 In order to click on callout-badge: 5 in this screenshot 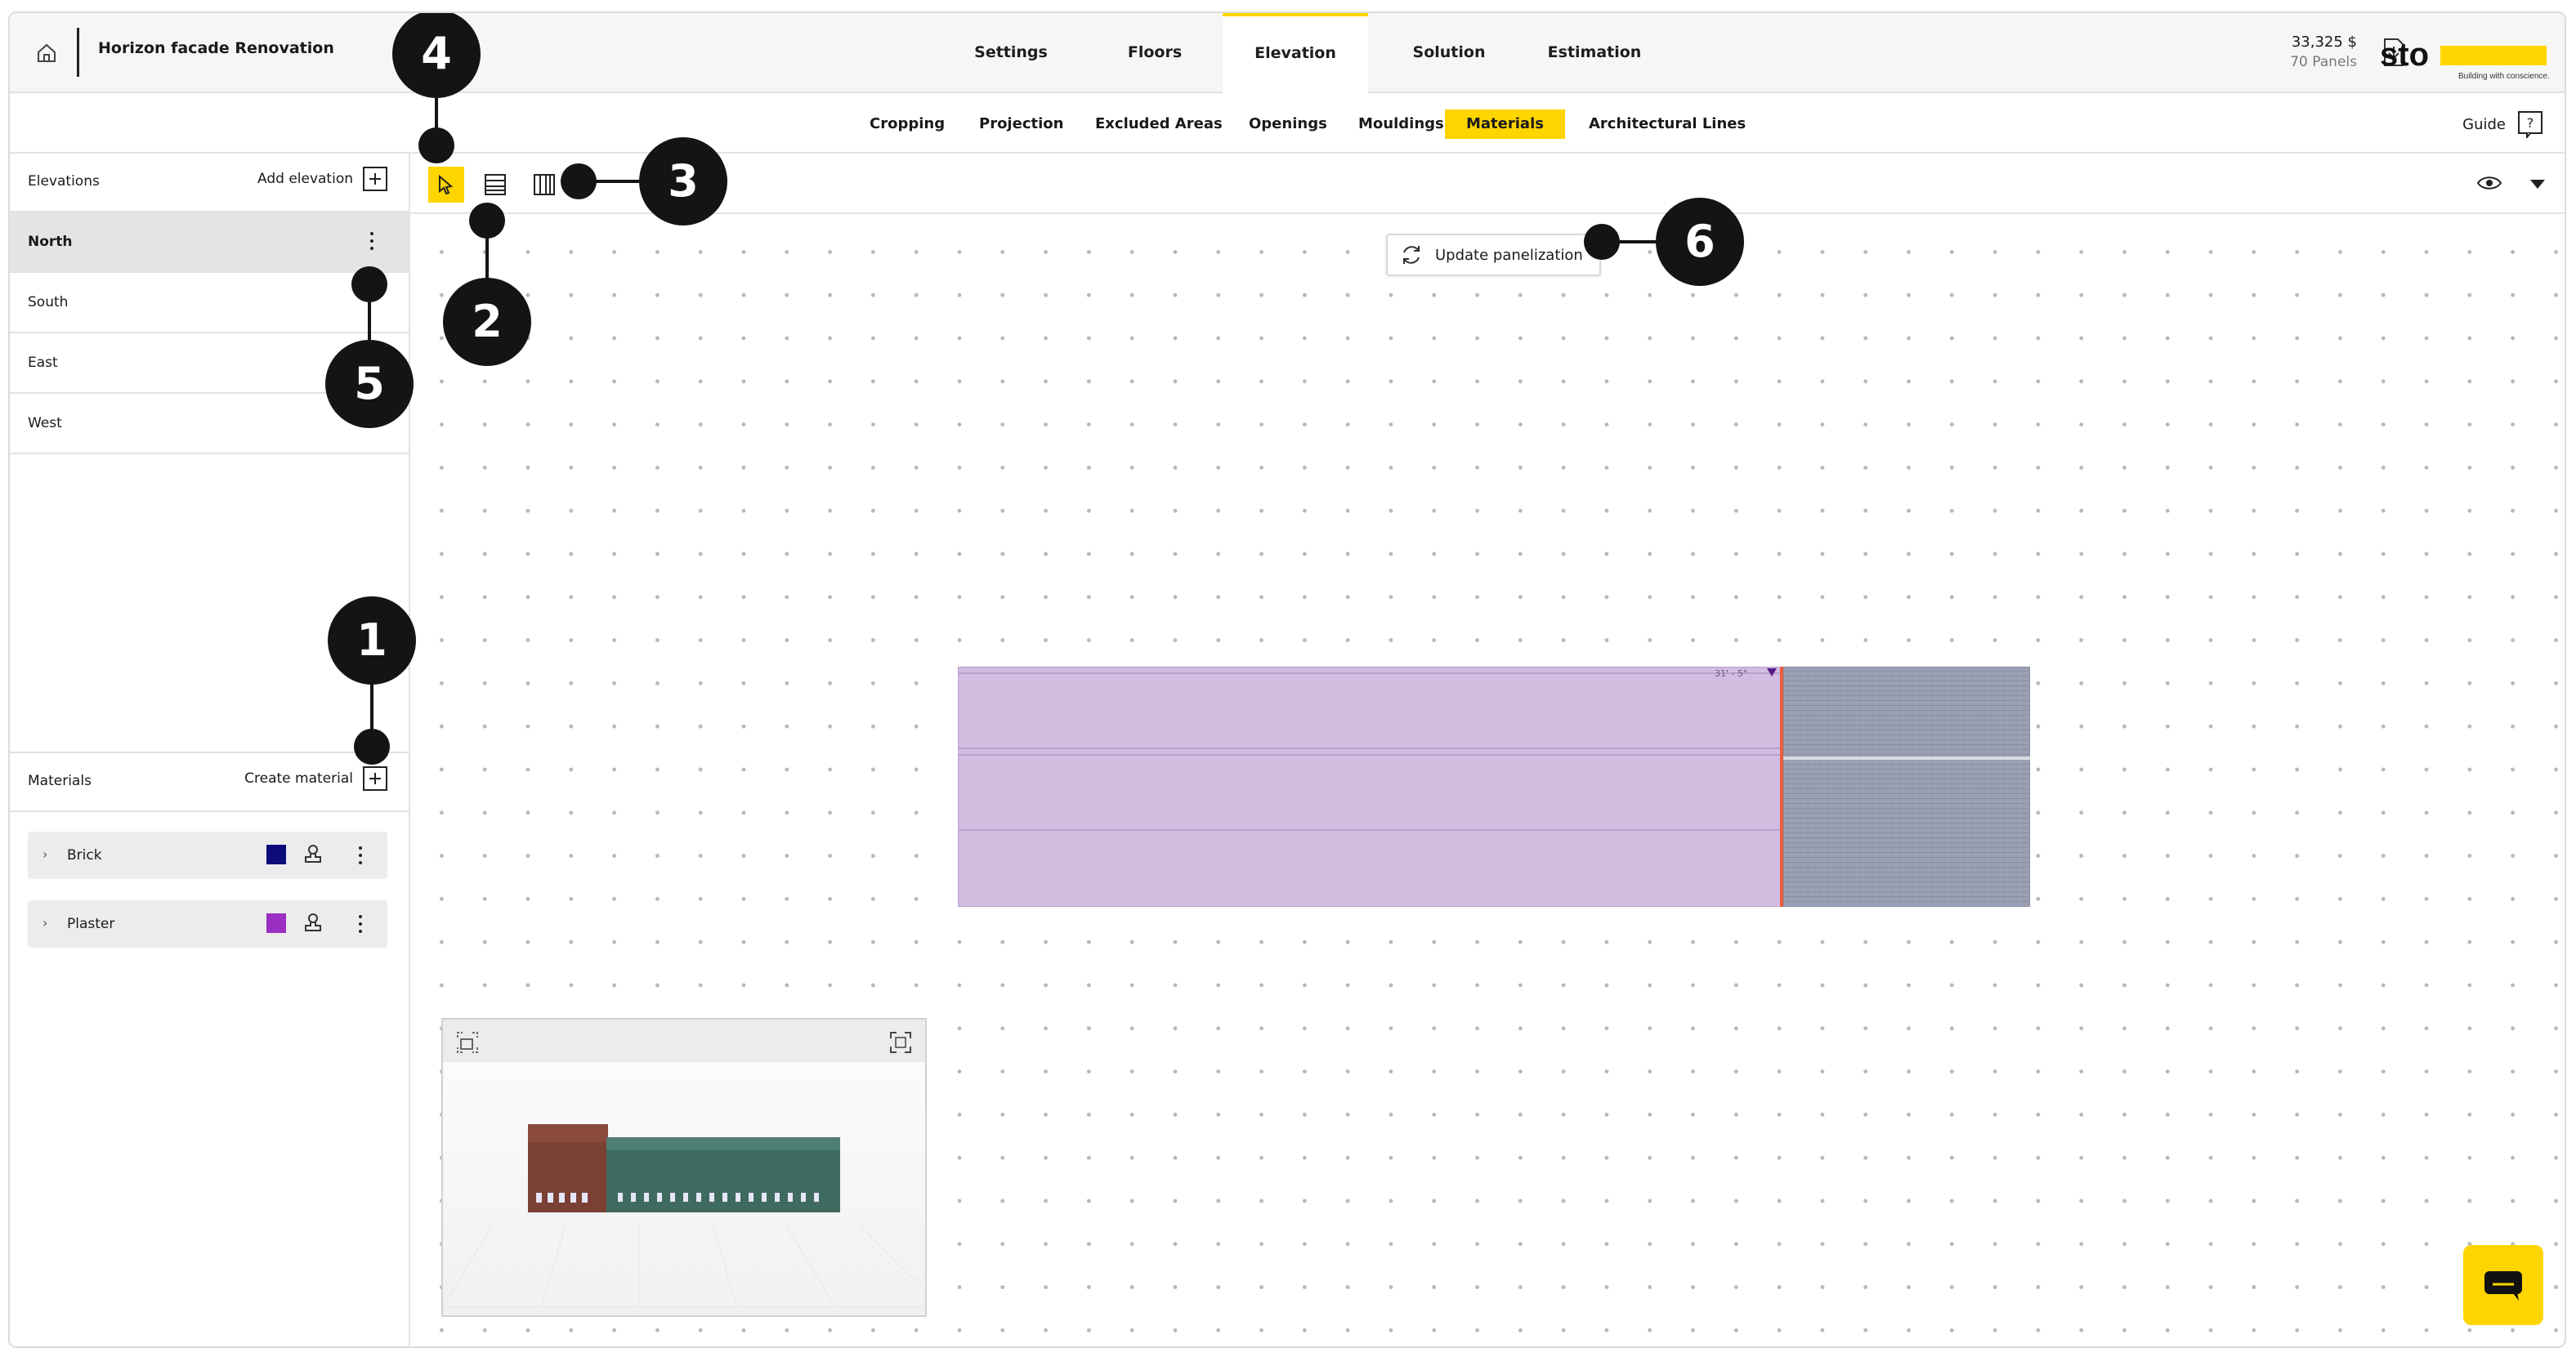, I will do `click(369, 384)`.